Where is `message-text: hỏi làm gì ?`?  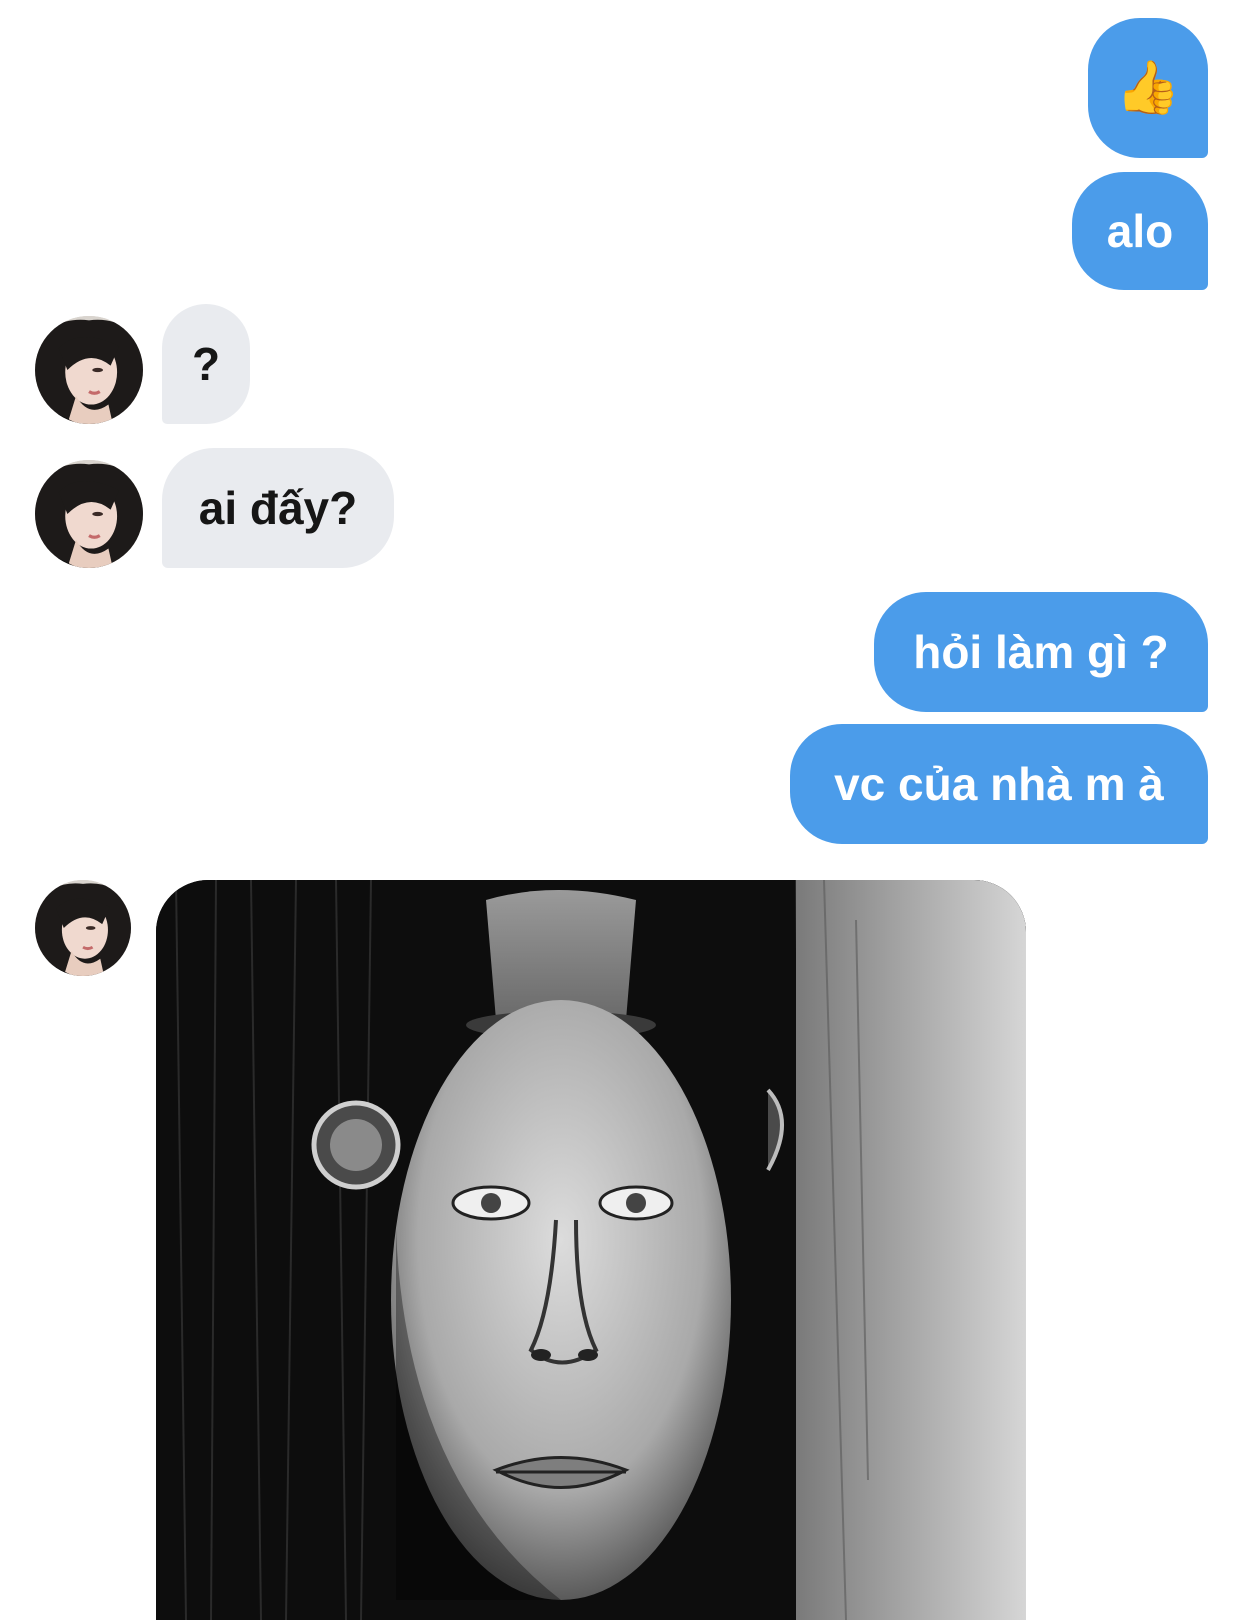 message-text: hỏi làm gì ? is located at coordinates (1041, 652).